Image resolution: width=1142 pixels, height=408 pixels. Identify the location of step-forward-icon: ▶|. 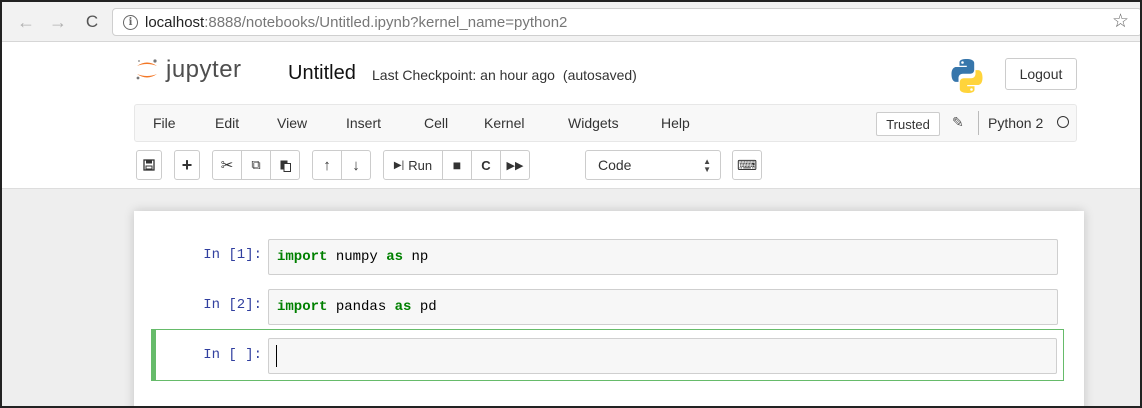
(399, 165).